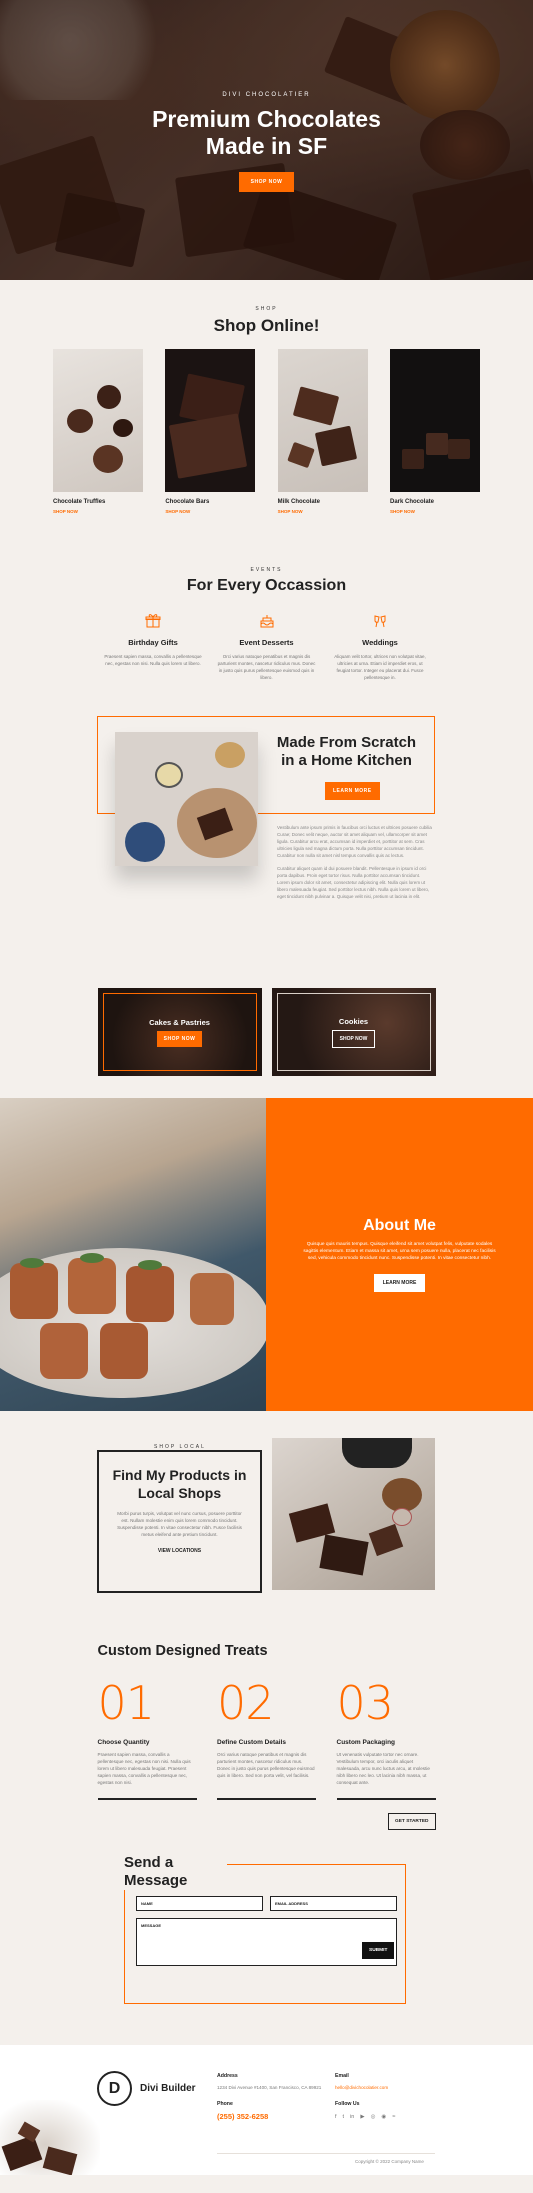 The image size is (533, 2193). What do you see at coordinates (180, 1447) in the screenshot?
I see `local-kicker: SHOP LOCAL` at bounding box center [180, 1447].